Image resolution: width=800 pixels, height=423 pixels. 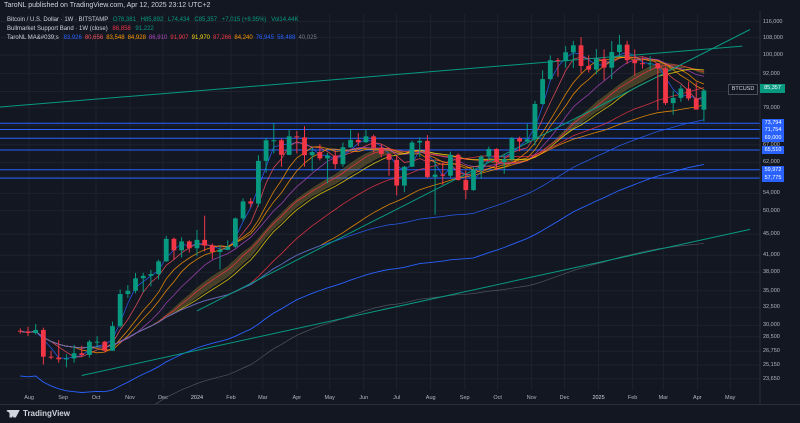 I want to click on tradingview-logo: TradingView, so click(x=38, y=413).